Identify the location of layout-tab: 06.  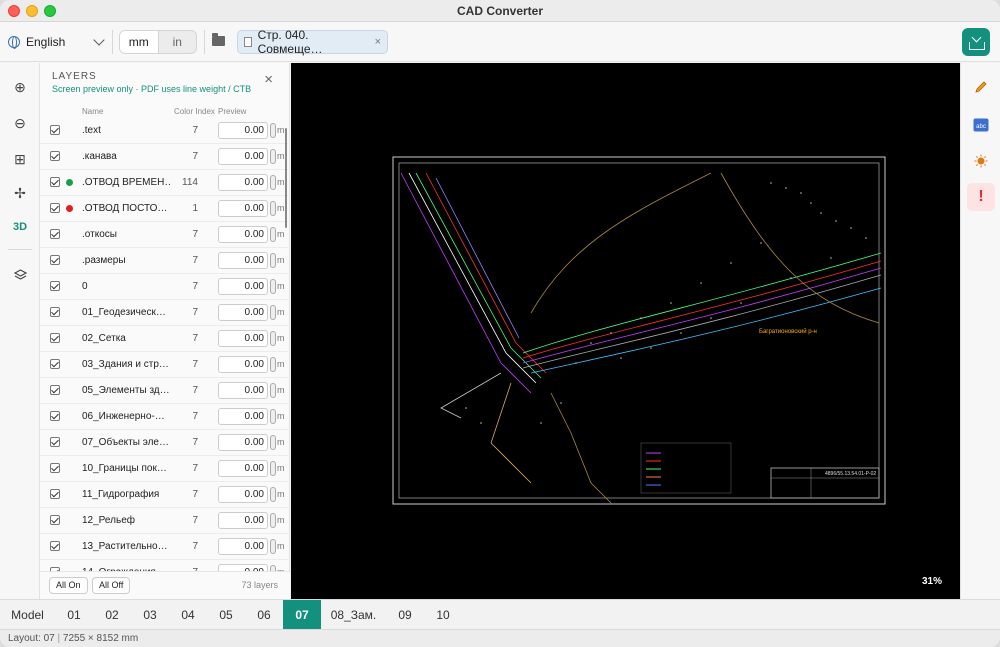
(264, 615).